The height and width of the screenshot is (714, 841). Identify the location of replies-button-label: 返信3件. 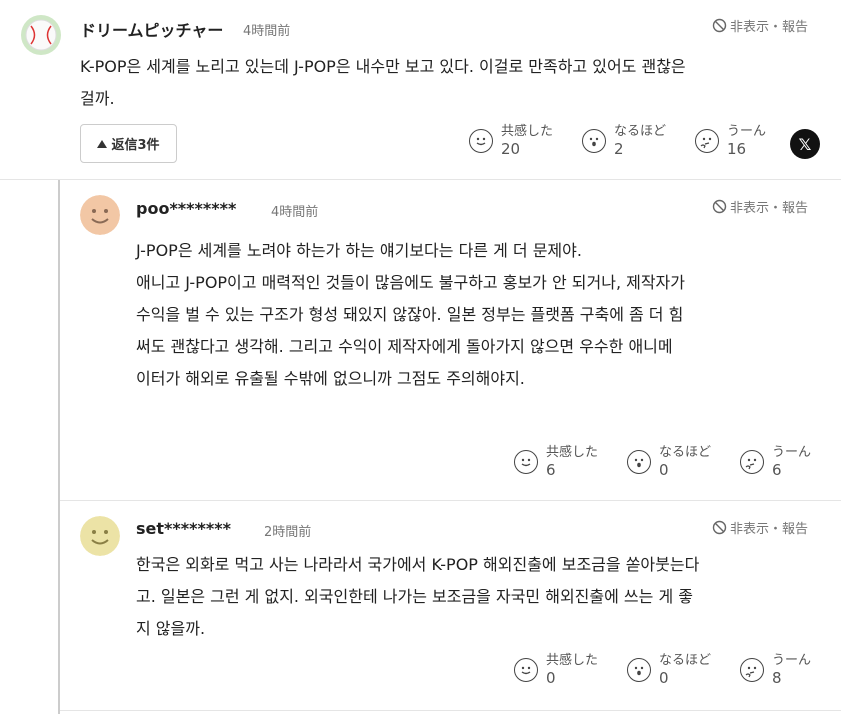
(135, 145).